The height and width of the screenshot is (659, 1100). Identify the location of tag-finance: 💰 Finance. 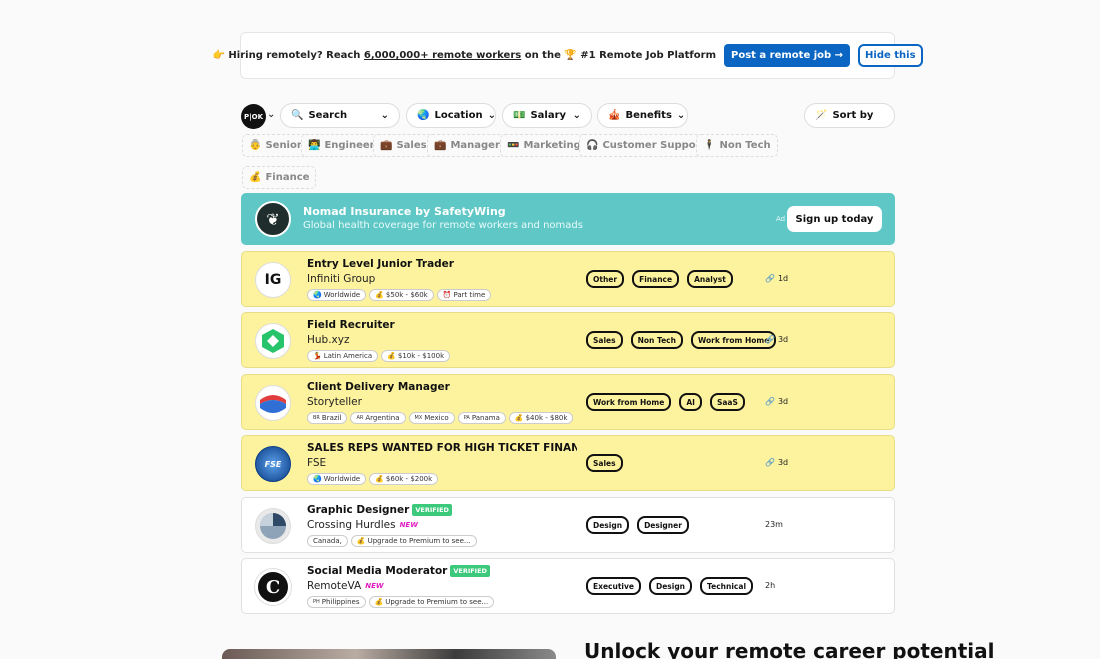
(279, 177).